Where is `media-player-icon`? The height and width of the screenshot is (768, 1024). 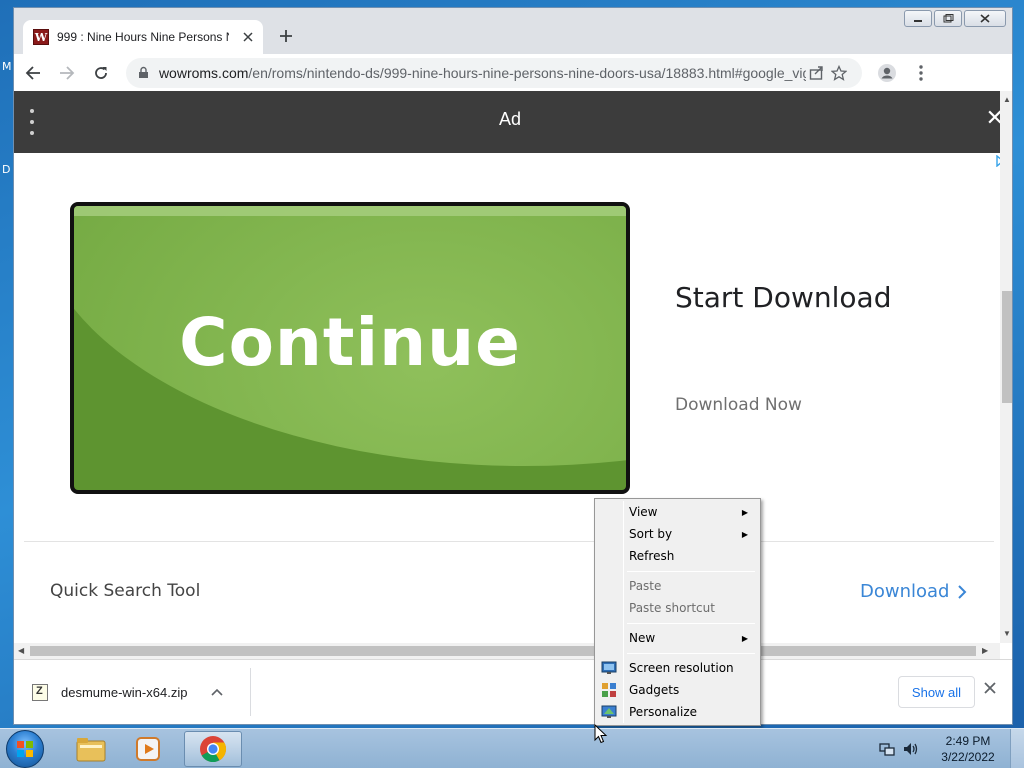
media-player-icon is located at coordinates (148, 749).